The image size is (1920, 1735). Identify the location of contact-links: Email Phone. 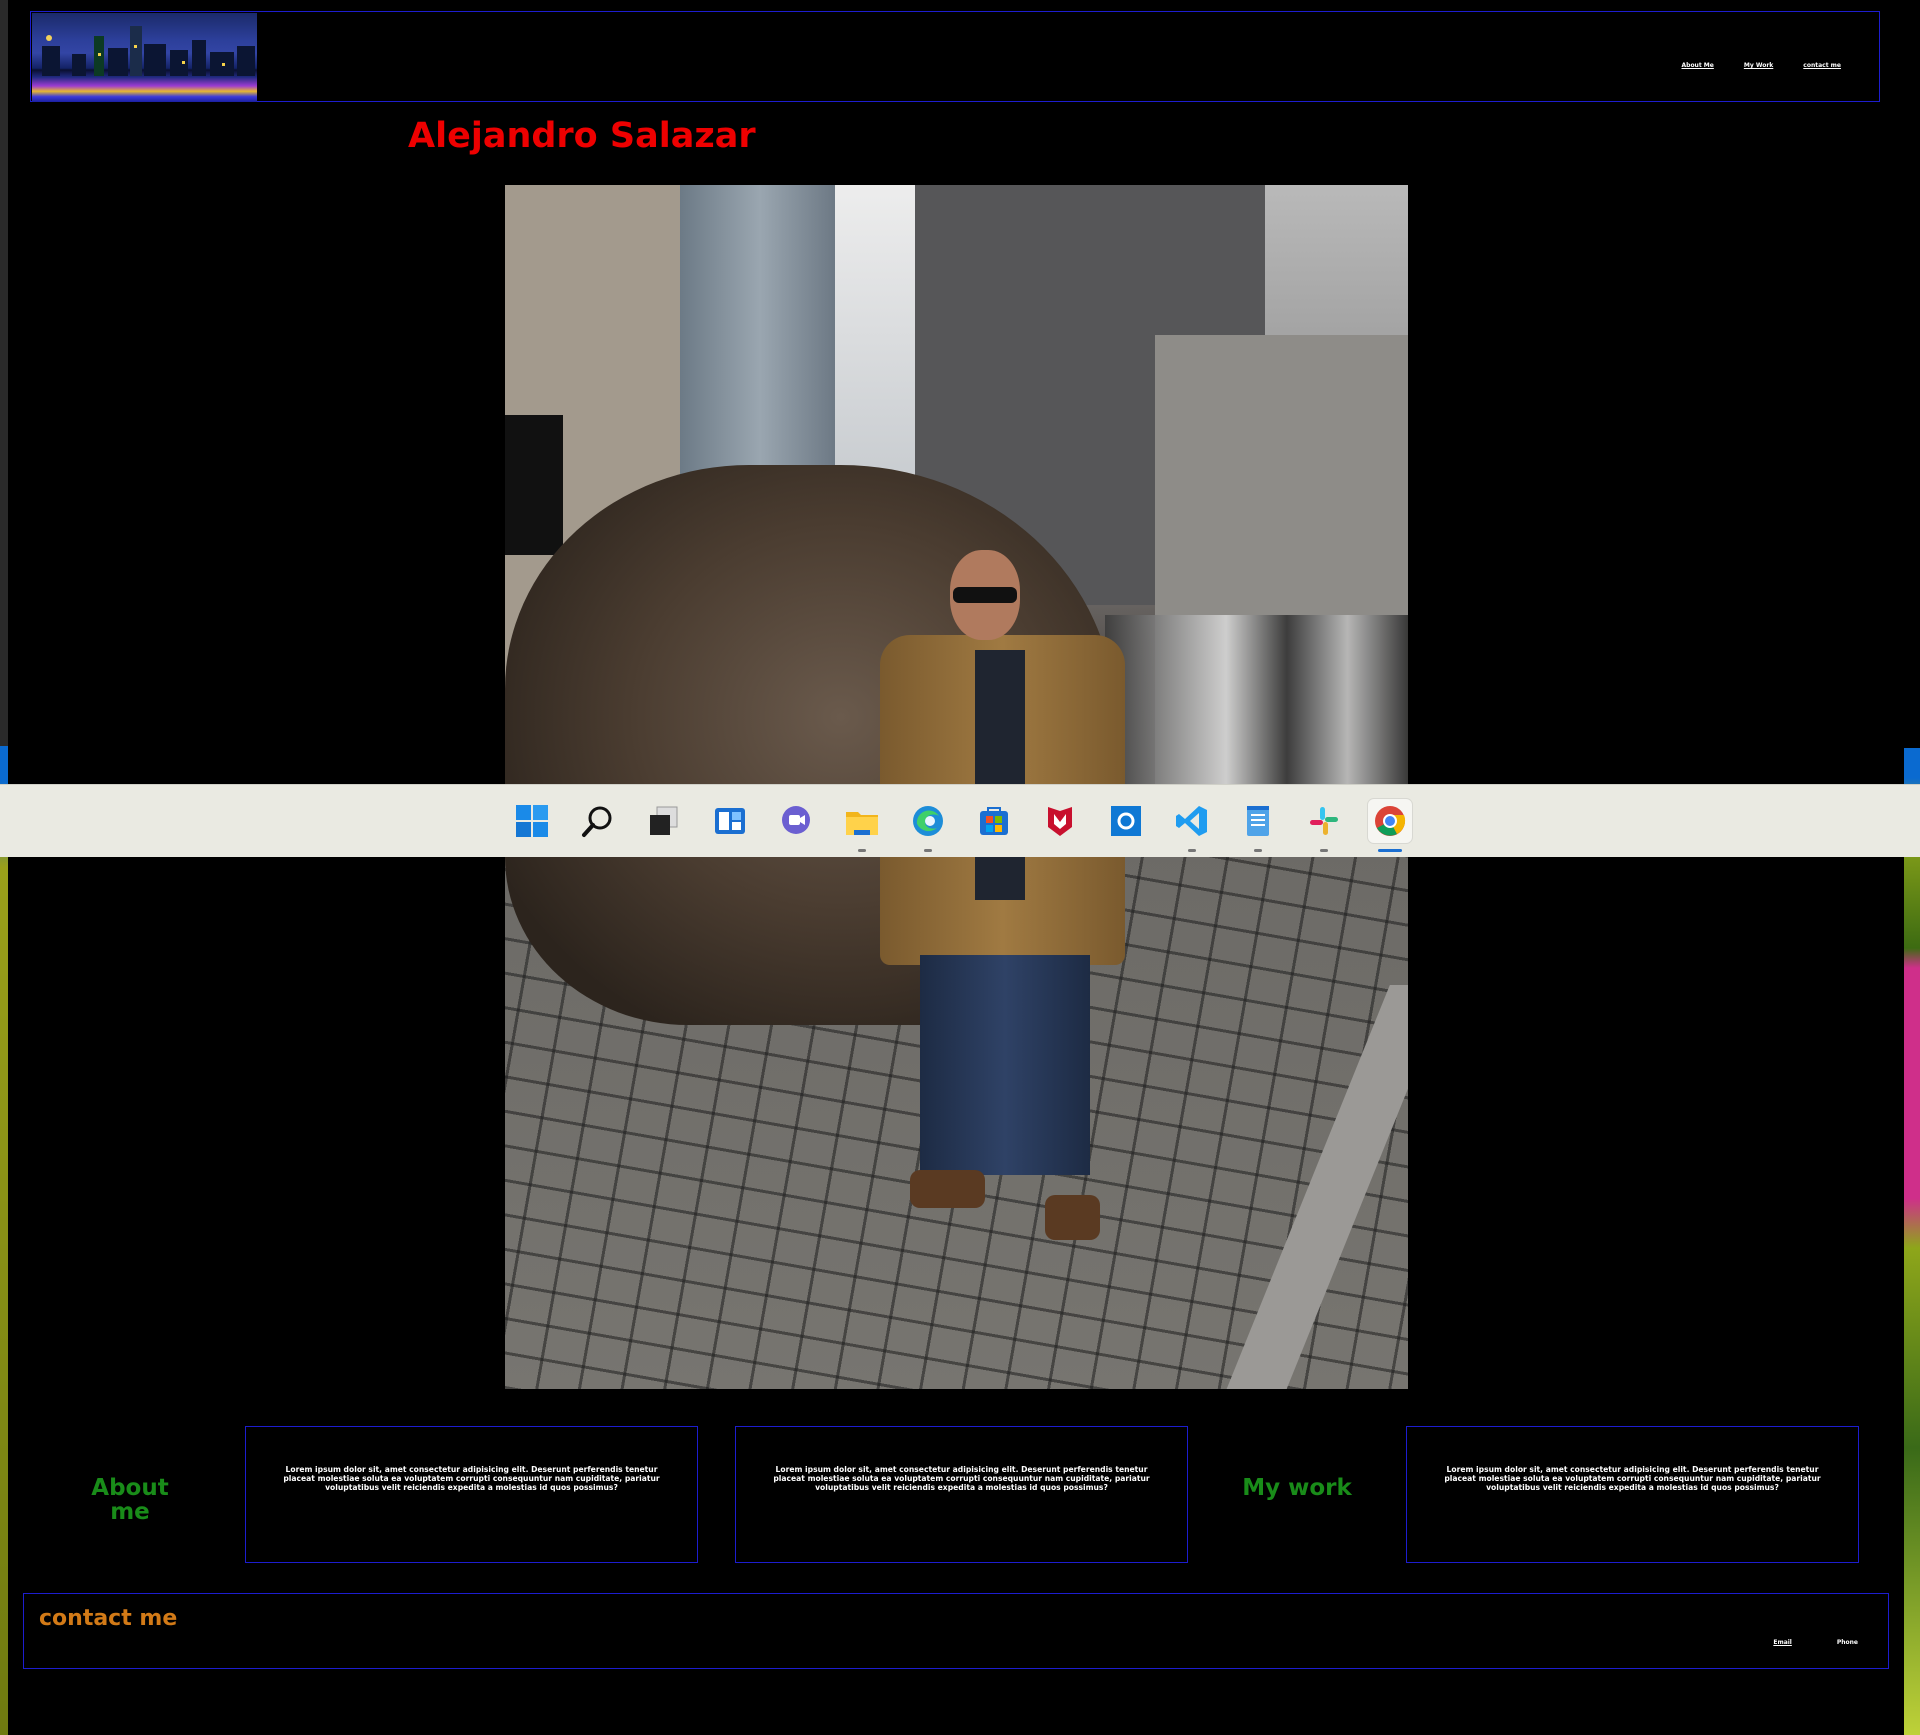
(1815, 1642).